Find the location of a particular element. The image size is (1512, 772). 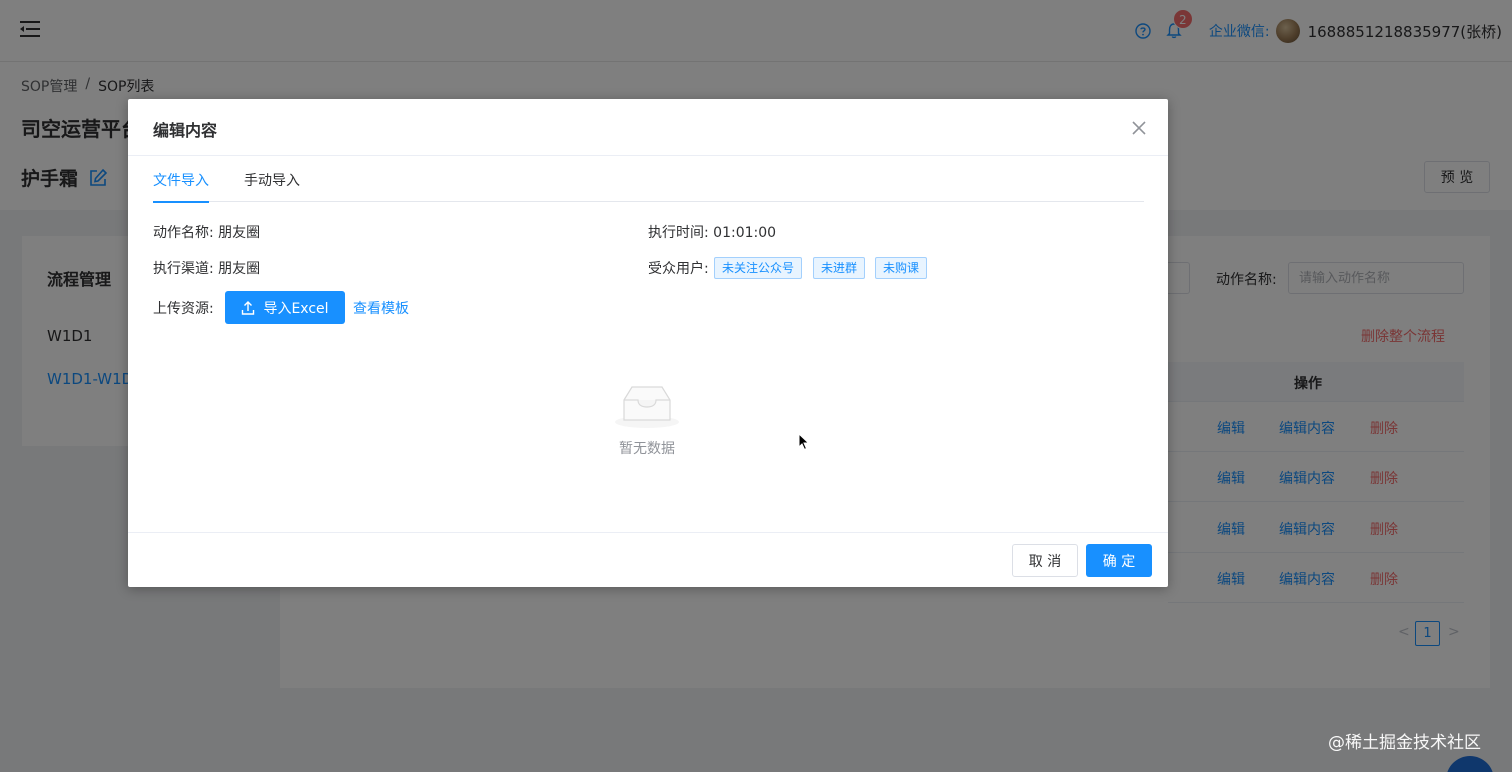

import-excel-label: 导入Excel is located at coordinates (296, 308).